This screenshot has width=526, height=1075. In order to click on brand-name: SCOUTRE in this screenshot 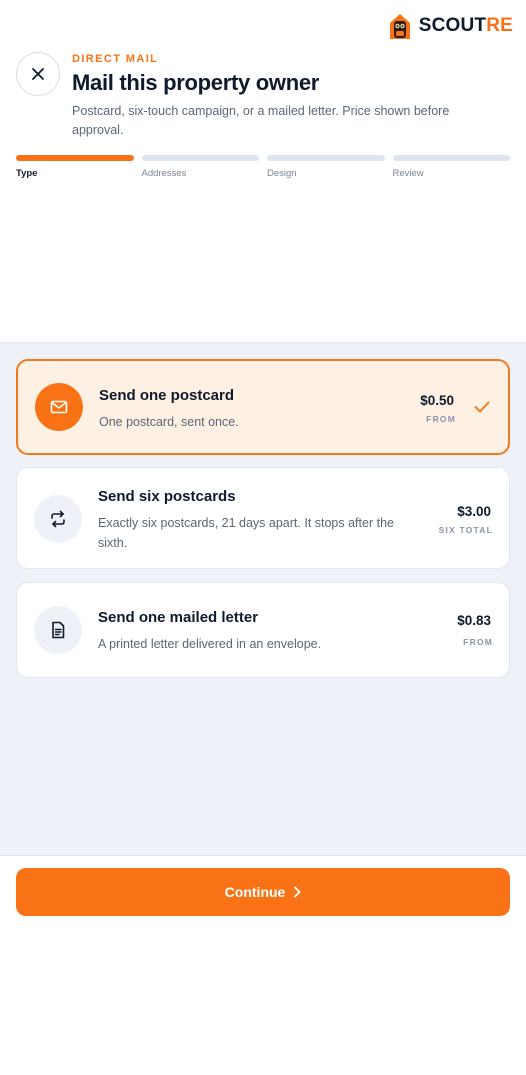, I will do `click(465, 25)`.